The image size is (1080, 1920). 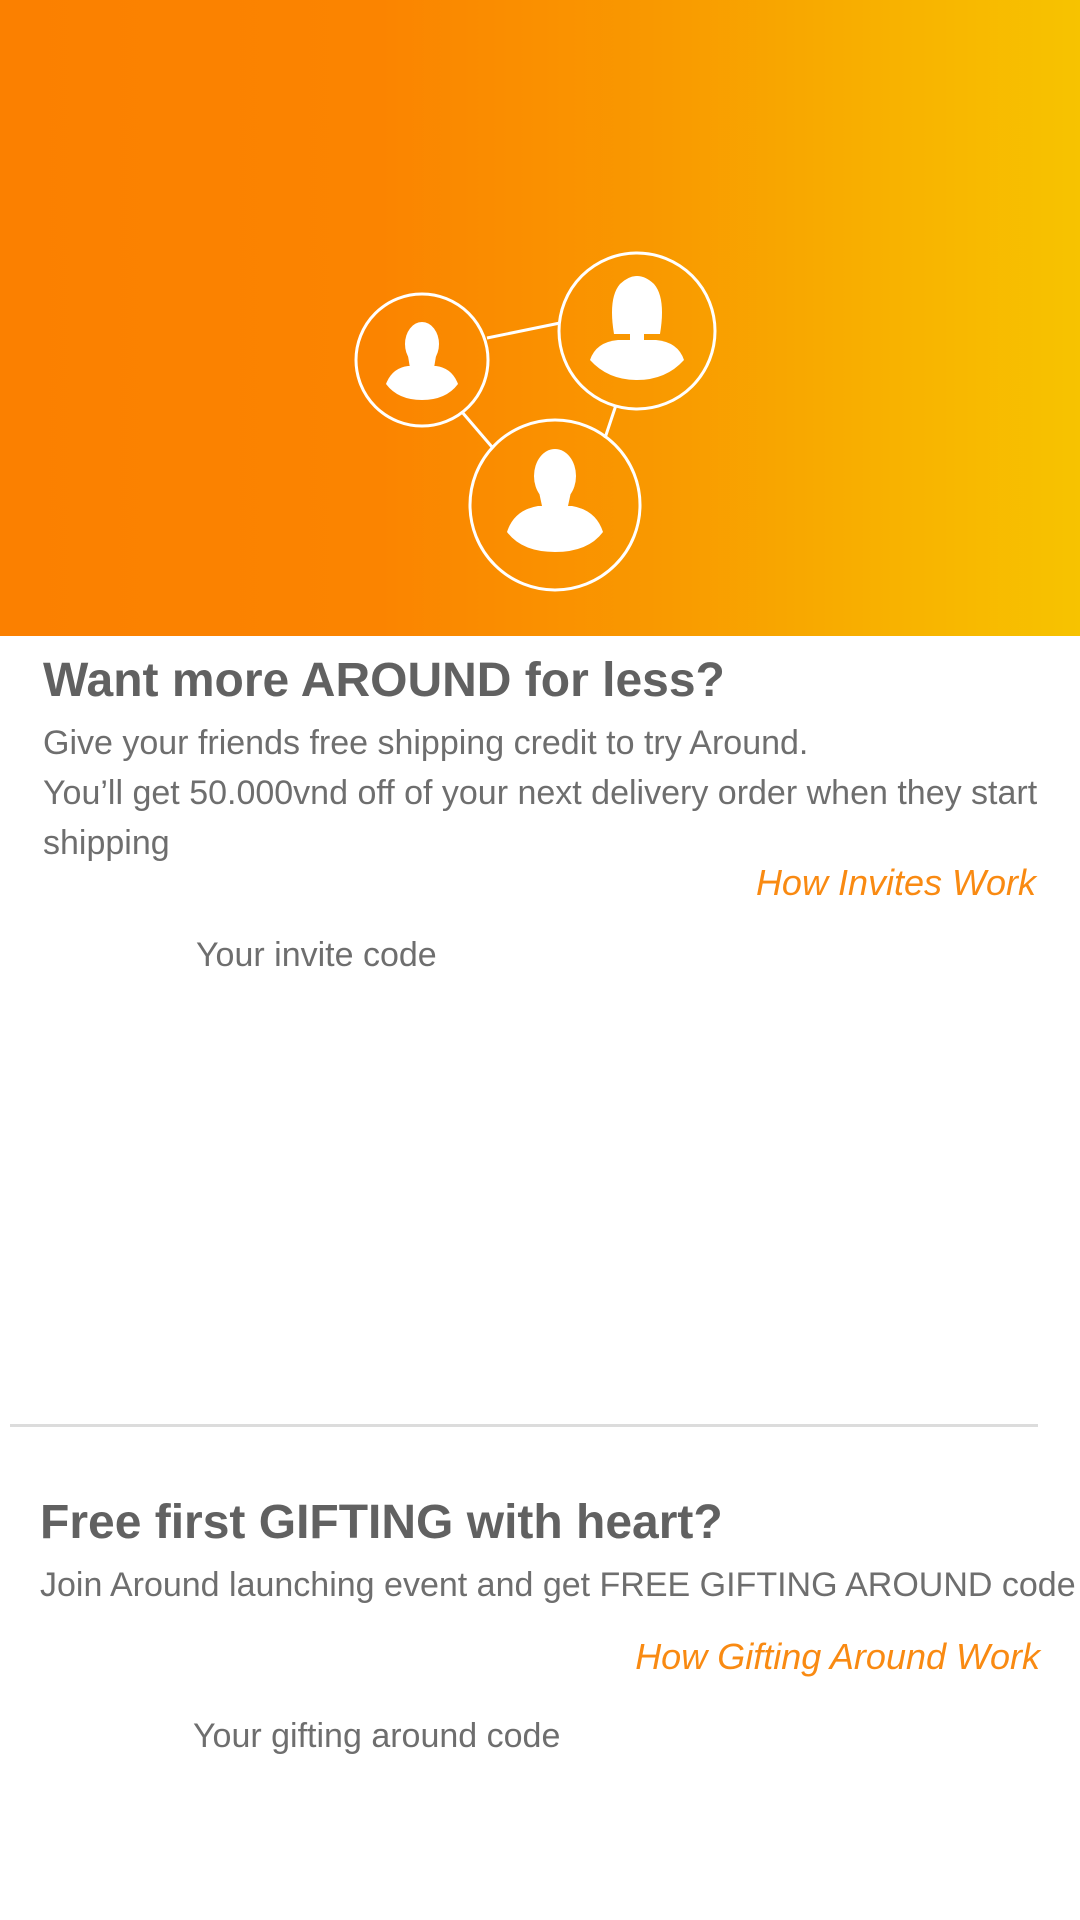 What do you see at coordinates (377, 1736) in the screenshot?
I see `gifting-code-label: Your gifting around code` at bounding box center [377, 1736].